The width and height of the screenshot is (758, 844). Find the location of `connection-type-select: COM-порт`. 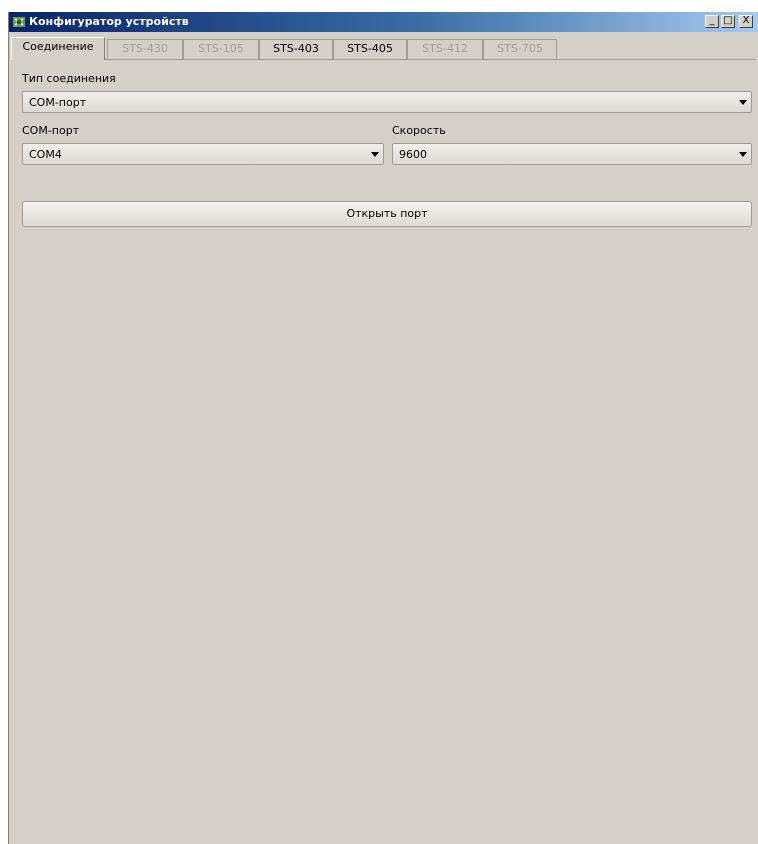

connection-type-select: COM-порт is located at coordinates (387, 102).